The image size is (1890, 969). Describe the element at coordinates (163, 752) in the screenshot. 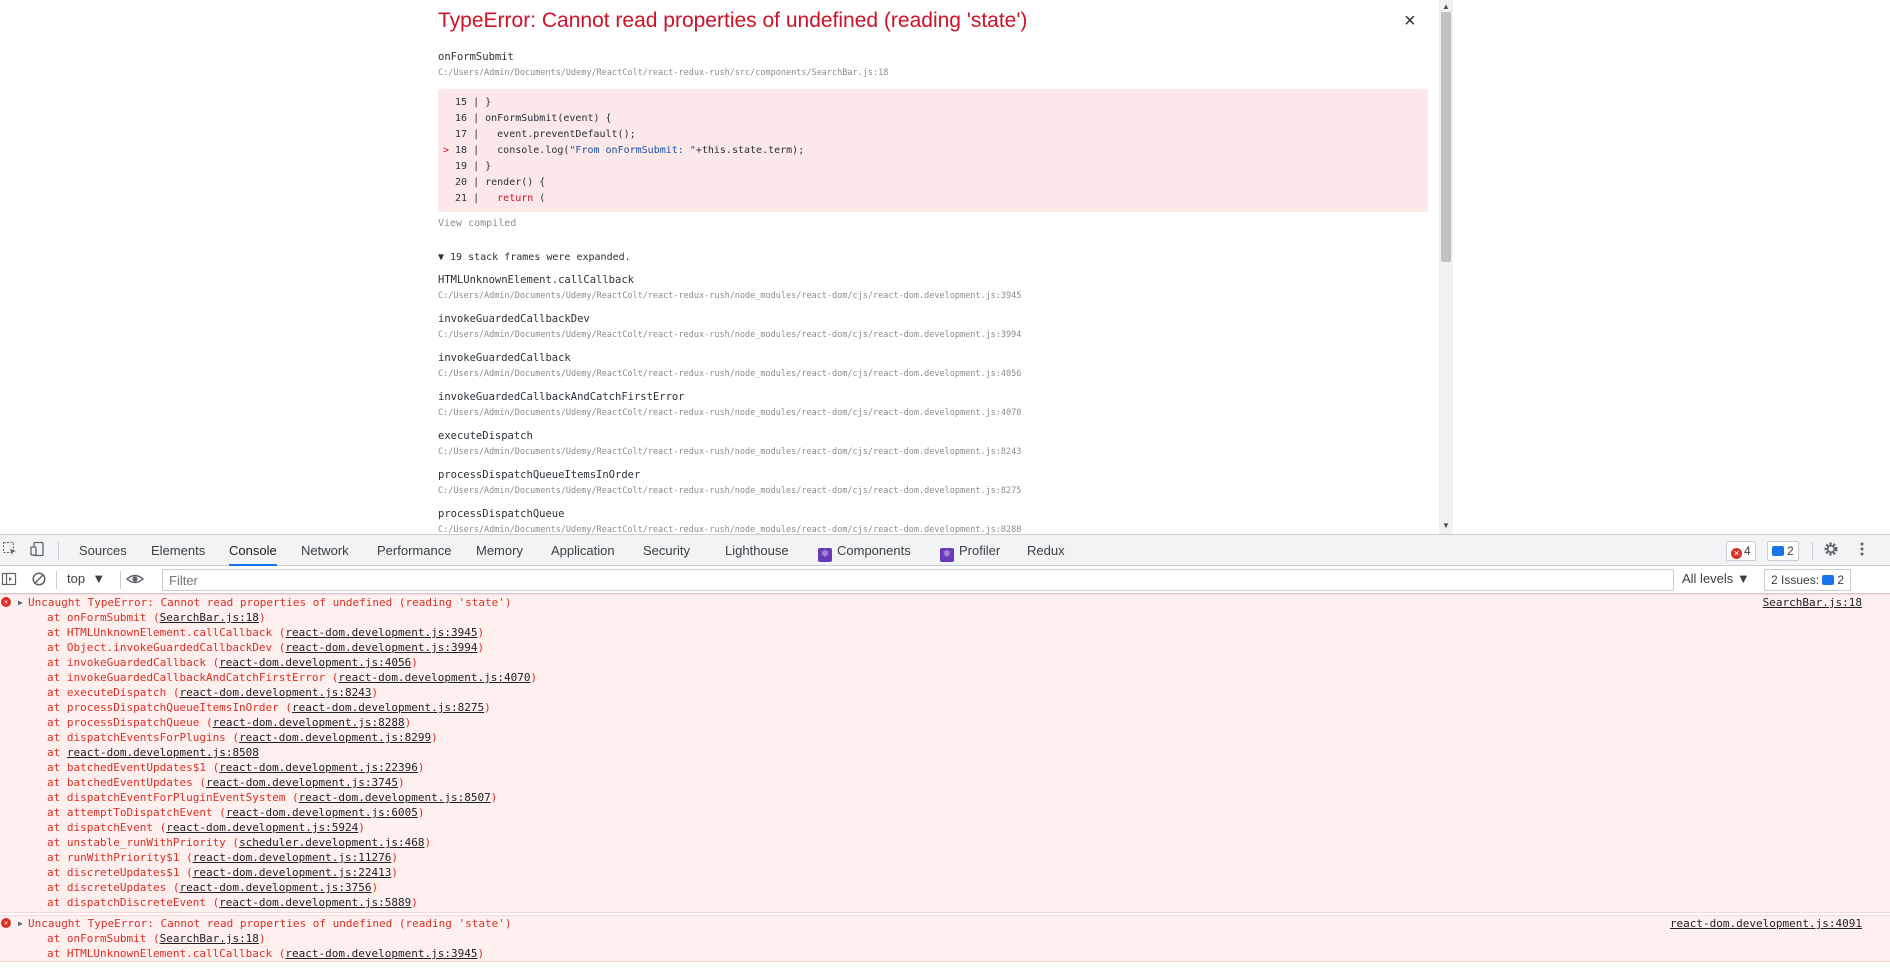

I see `stack-link: react-dom.development.js:8508` at that location.